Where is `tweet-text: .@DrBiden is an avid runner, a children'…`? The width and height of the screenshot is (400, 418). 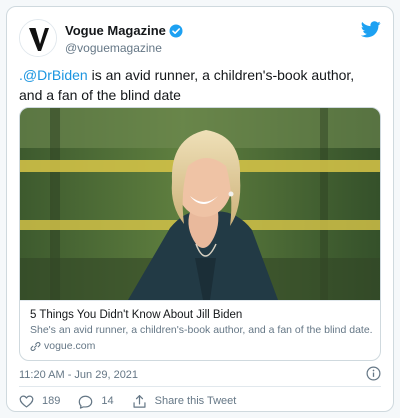
tweet-text: .@DrBiden is an avid runner, a children'… is located at coordinates (200, 85).